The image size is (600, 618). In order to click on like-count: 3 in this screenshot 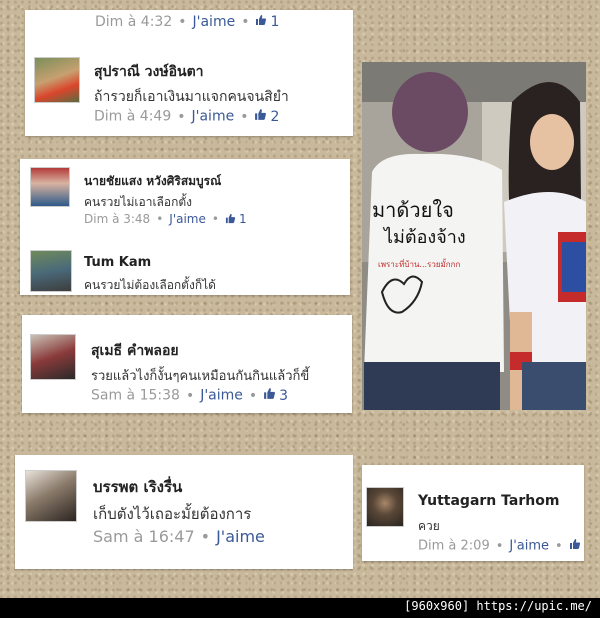, I will do `click(284, 395)`.